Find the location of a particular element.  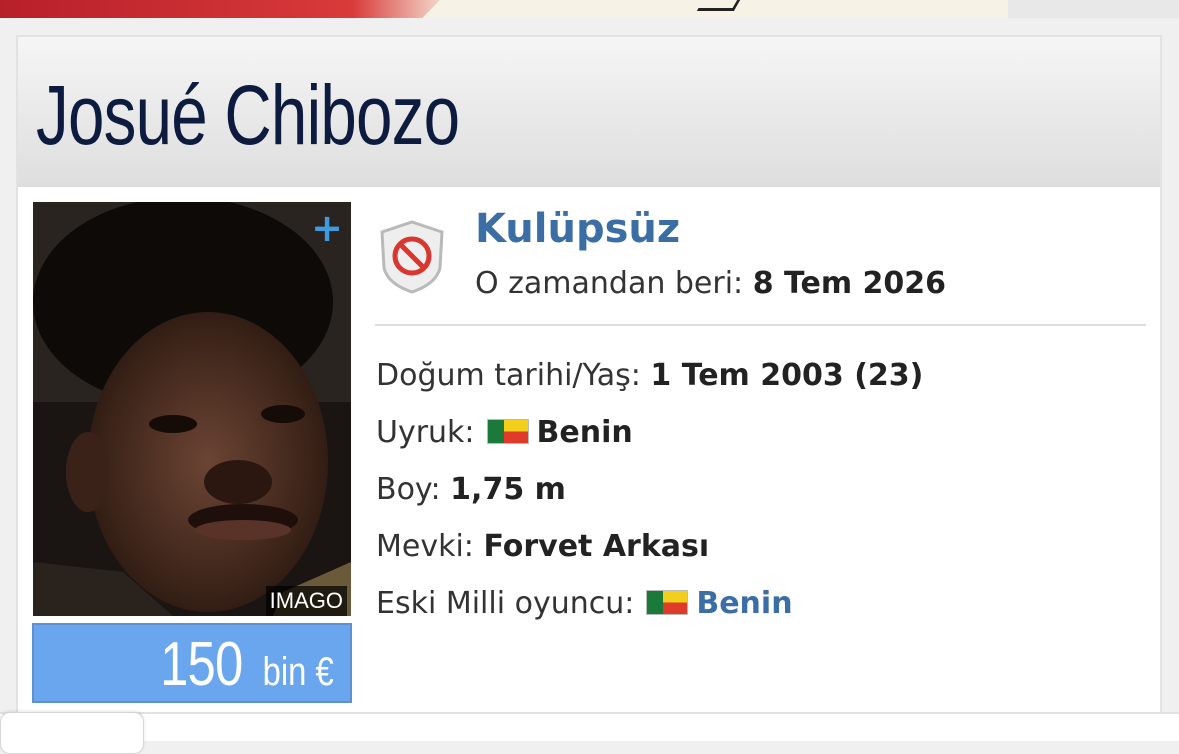

bottom-section is located at coordinates (589, 726).